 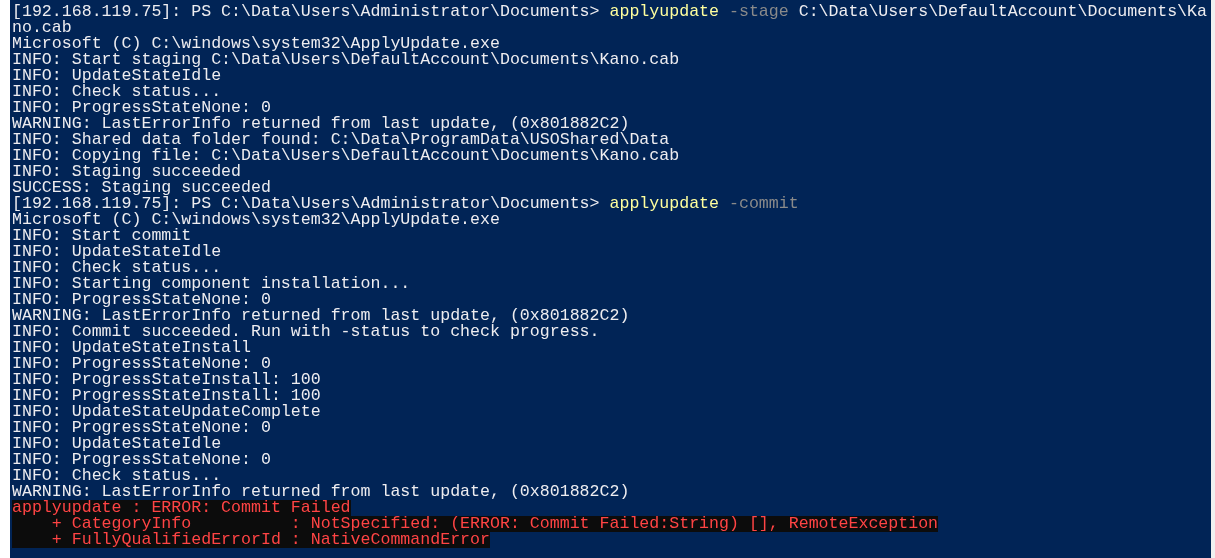 I want to click on error-message: applyupdate : ERROR: Commit Failed, so click(x=181, y=508).